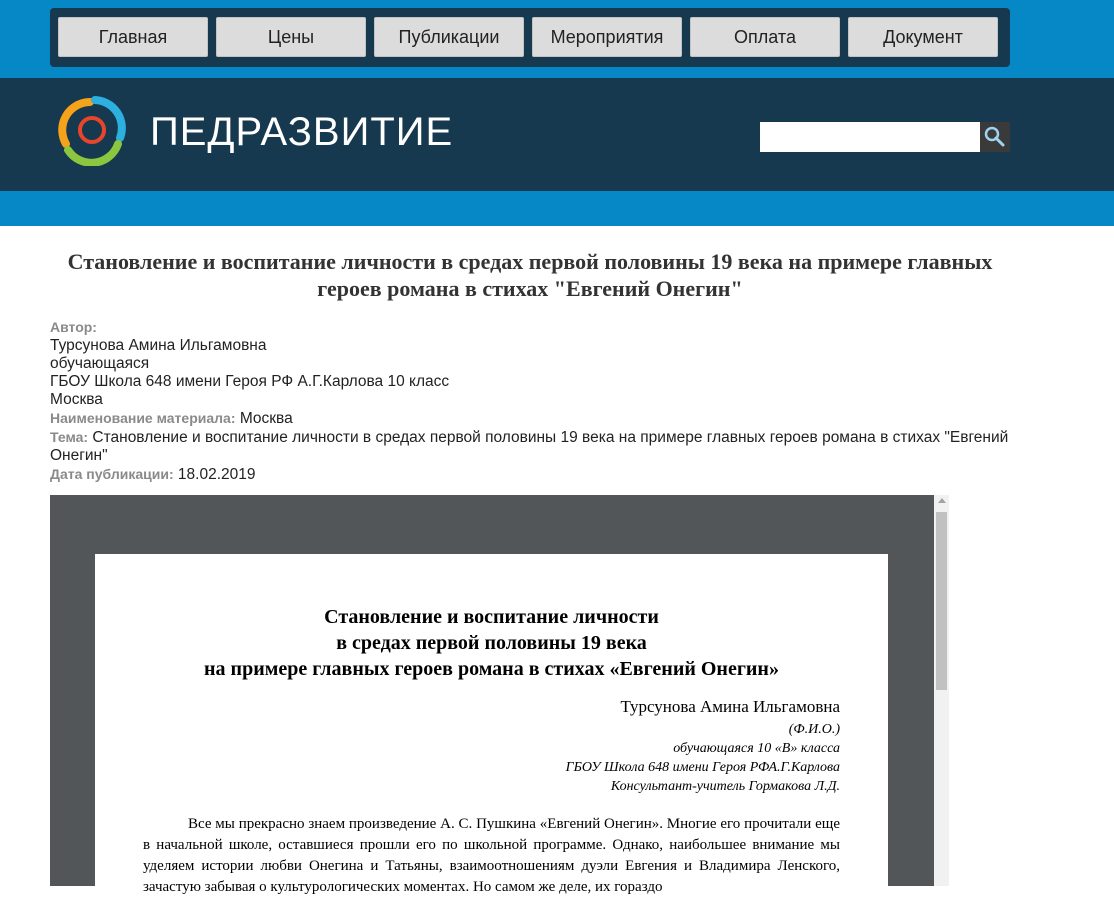  I want to click on author-label: Автор:, so click(73, 327).